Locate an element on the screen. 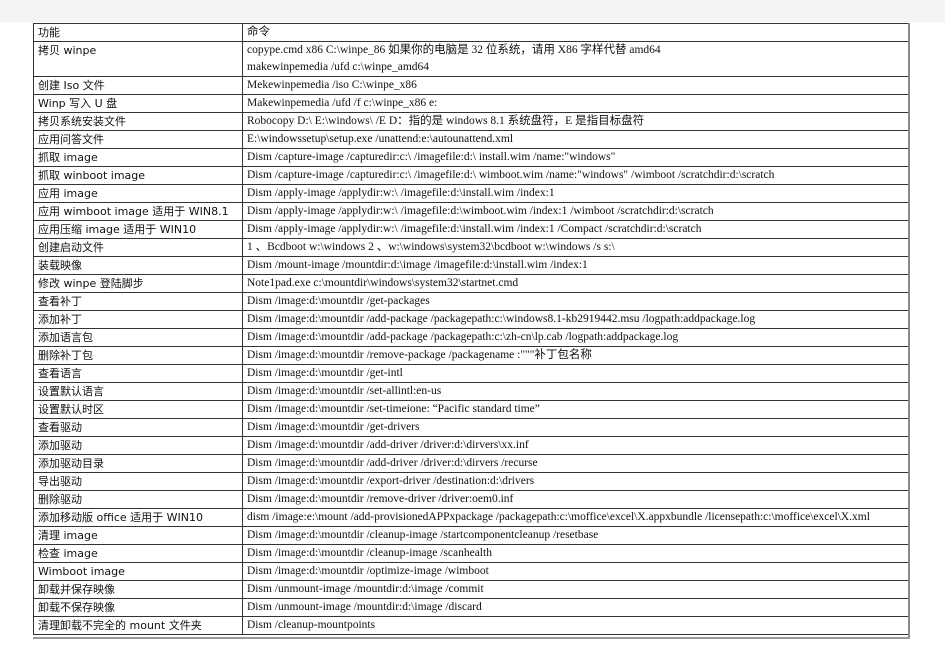  viewer-top-band is located at coordinates (472, 11).